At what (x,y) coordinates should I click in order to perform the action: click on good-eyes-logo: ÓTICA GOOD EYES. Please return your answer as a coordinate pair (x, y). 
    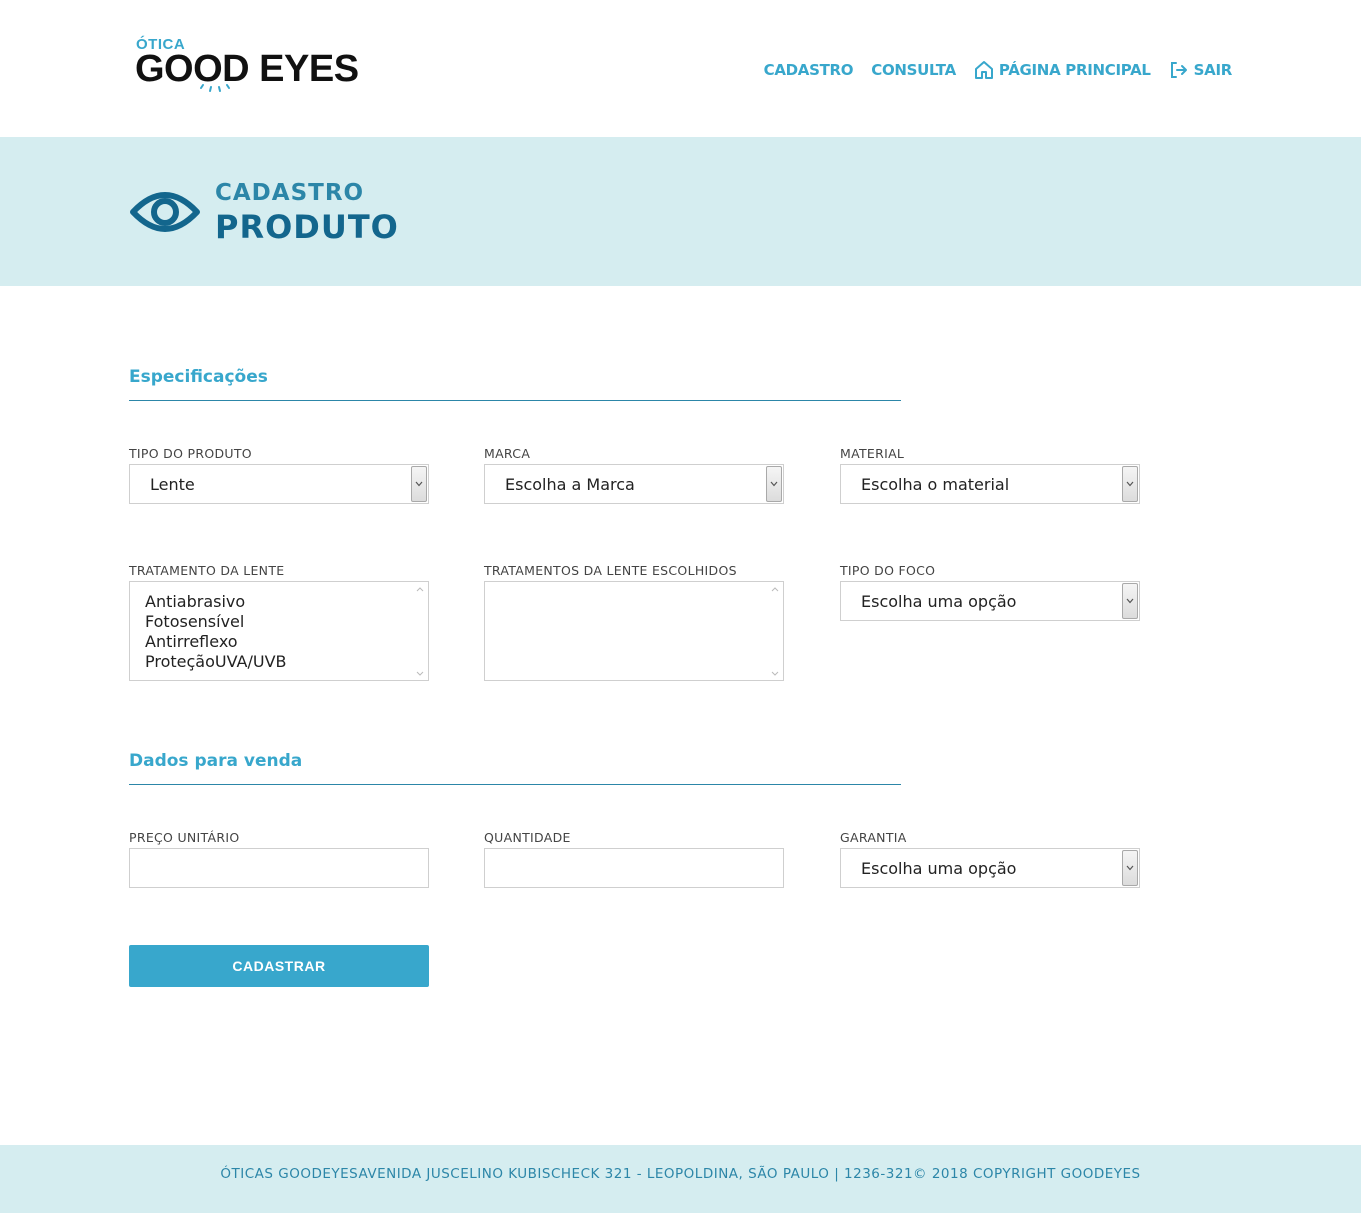
    Looking at the image, I should click on (255, 66).